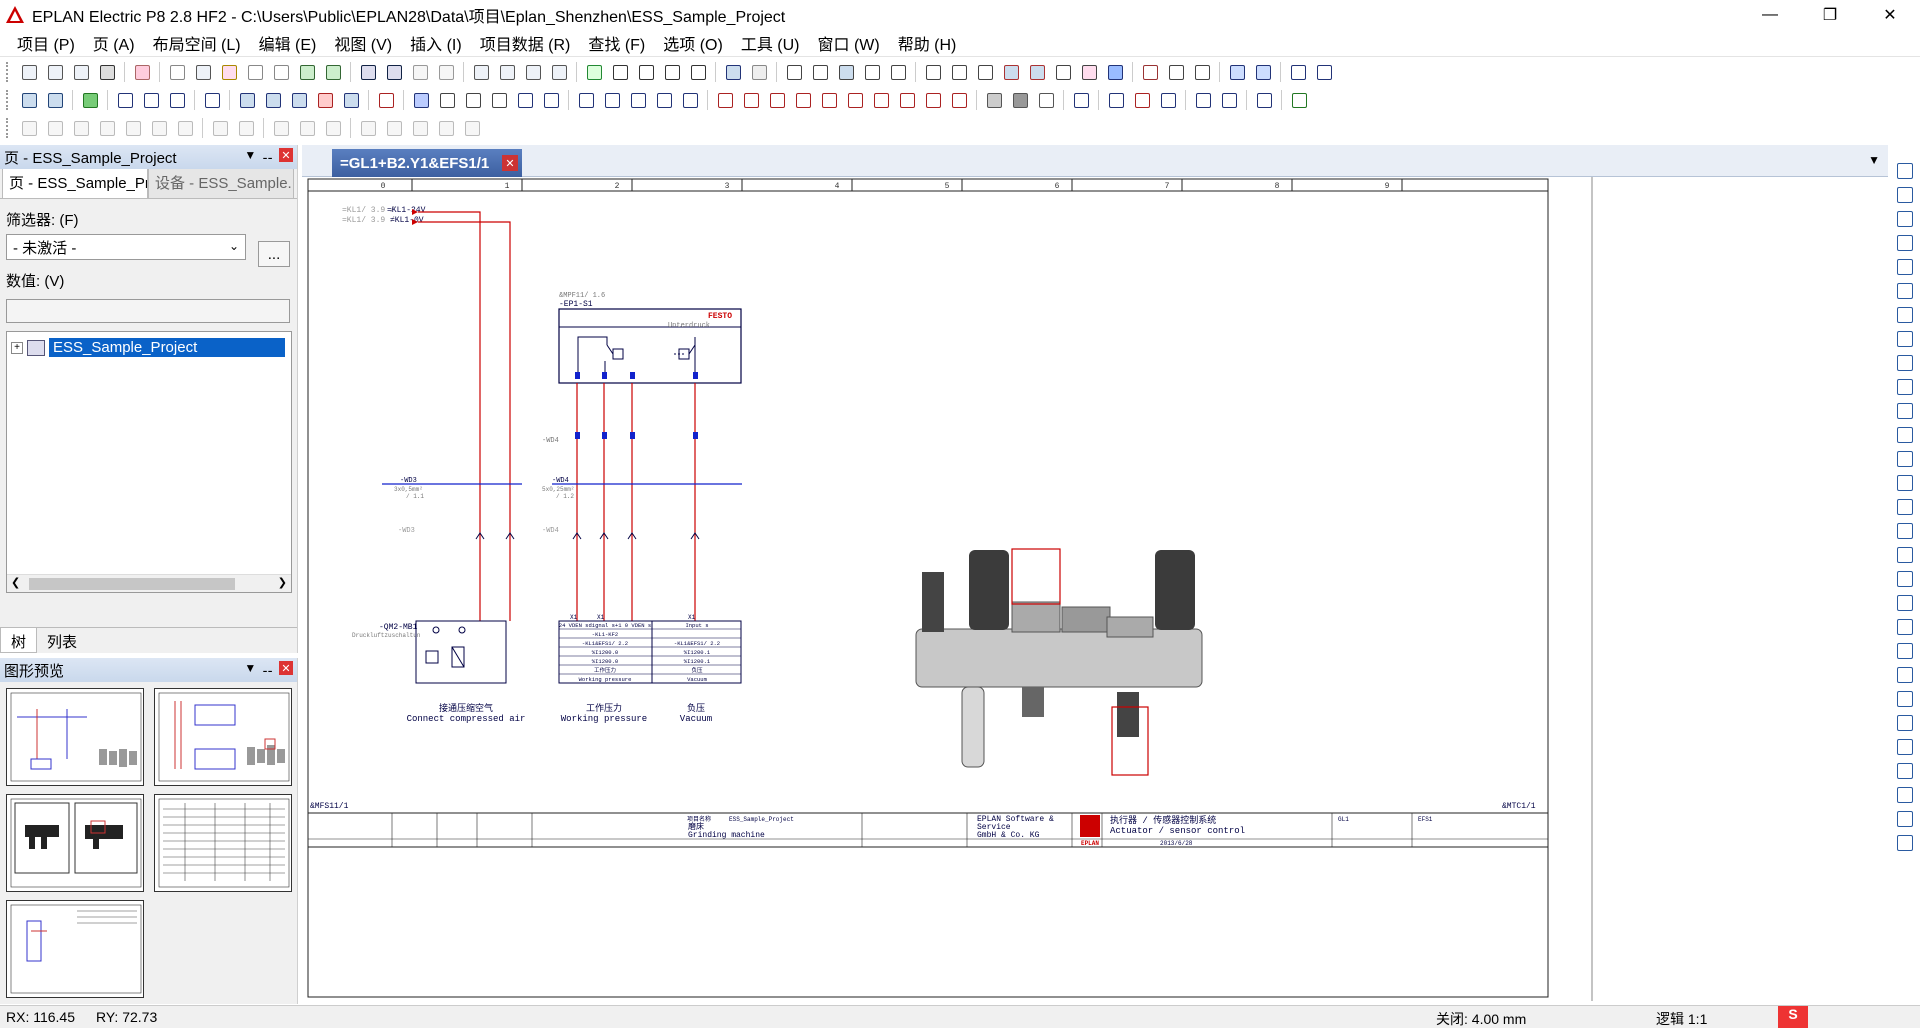 This screenshot has height=1029, width=1920. What do you see at coordinates (307, 128) in the screenshot?
I see `edit-disabled-4-icon` at bounding box center [307, 128].